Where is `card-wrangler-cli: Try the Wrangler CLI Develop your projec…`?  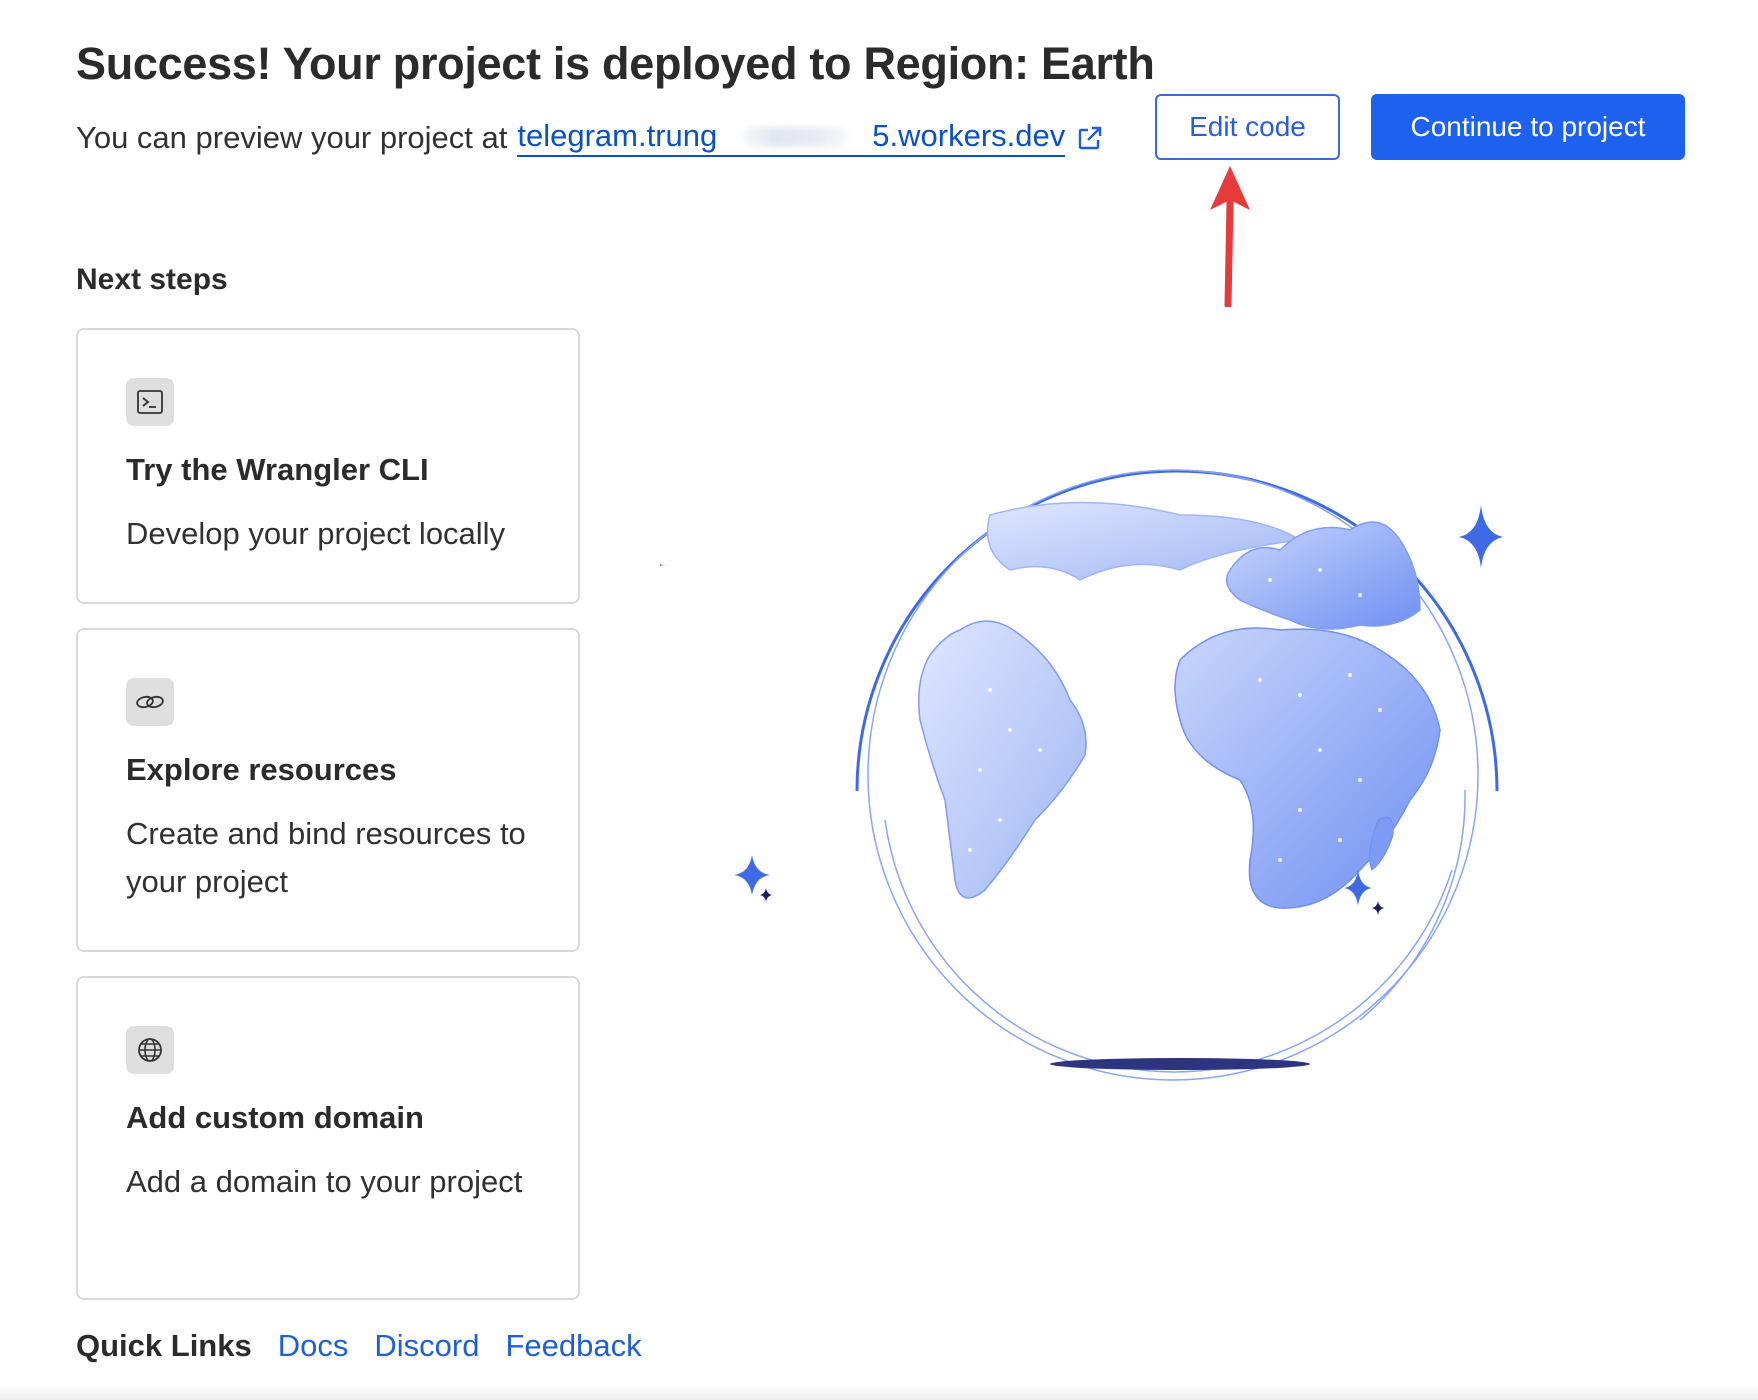
card-wrangler-cli: Try the Wrangler CLI Develop your projec… is located at coordinates (328, 466).